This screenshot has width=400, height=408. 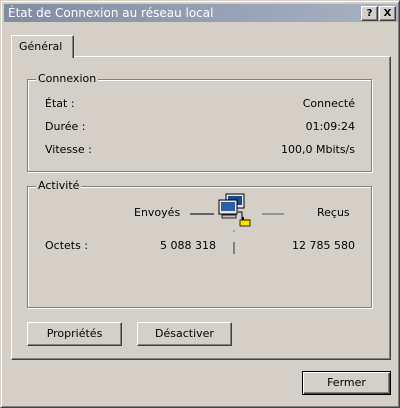 I want to click on duration-label: Durée :, so click(x=65, y=126).